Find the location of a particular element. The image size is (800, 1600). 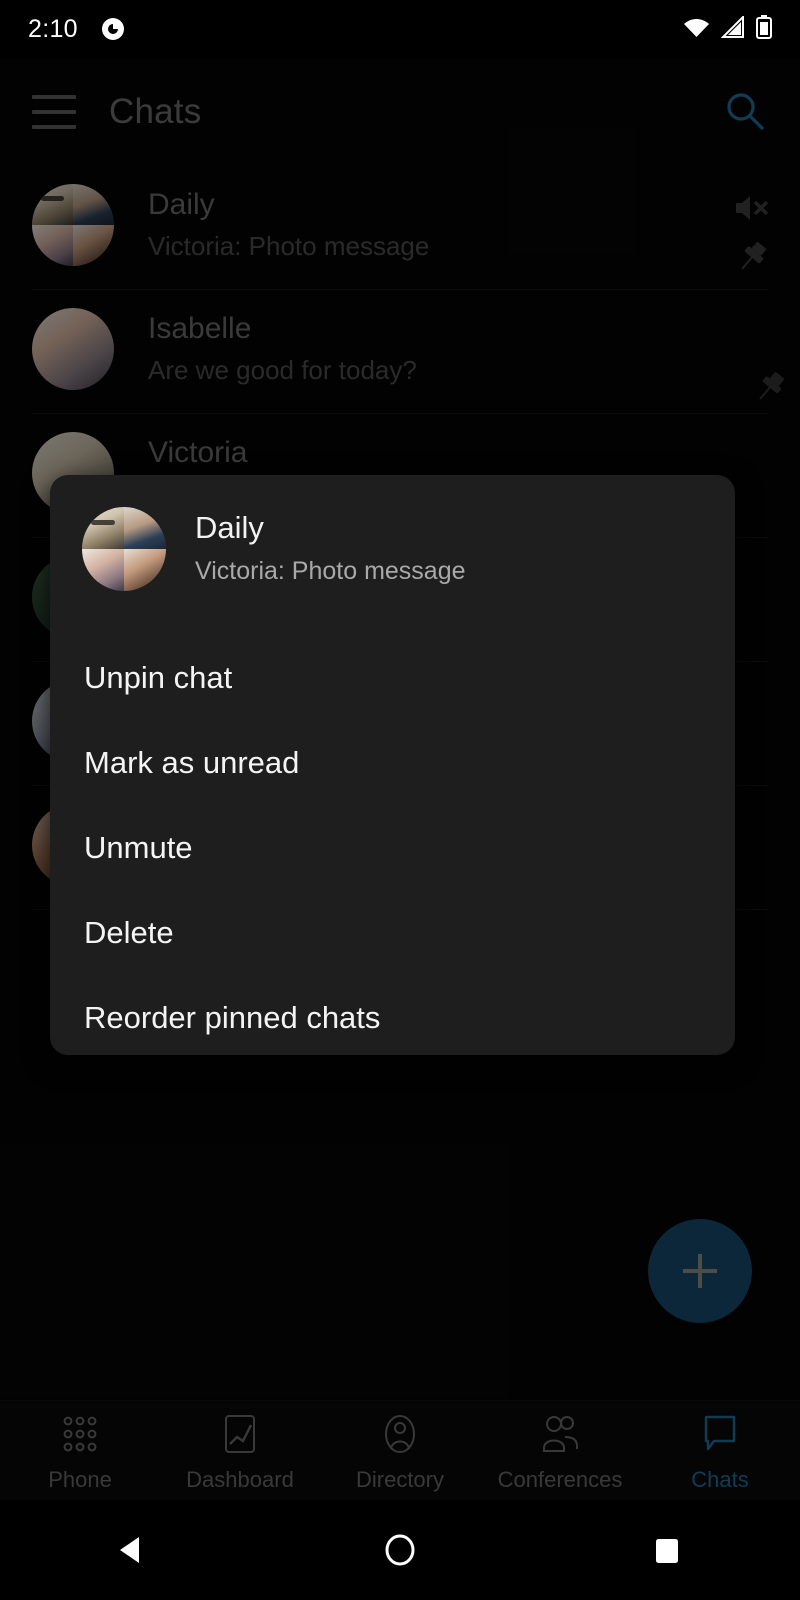

back-triangle-icon is located at coordinates (133, 1550).